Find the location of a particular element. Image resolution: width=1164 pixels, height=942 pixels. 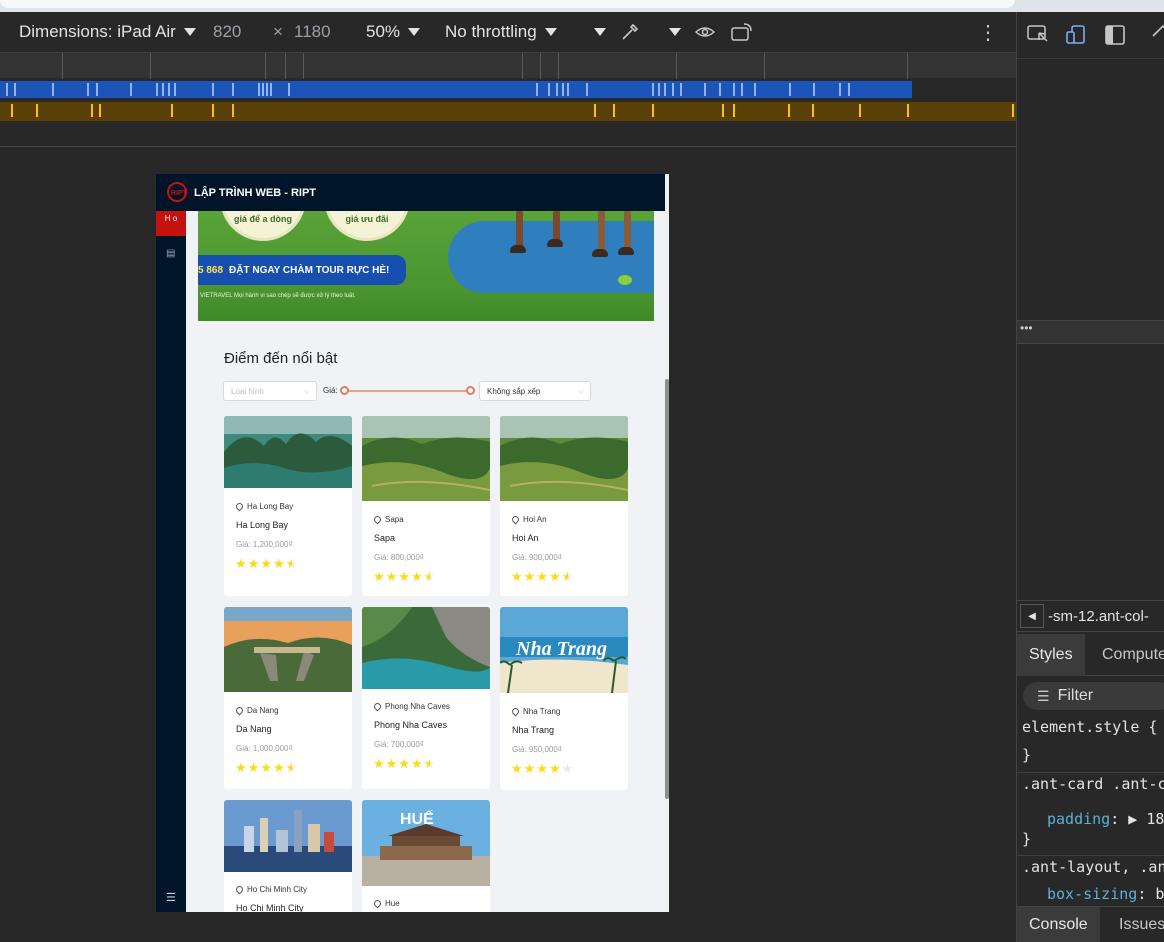

card-price: Giá: 800,000₫ is located at coordinates (399, 557).